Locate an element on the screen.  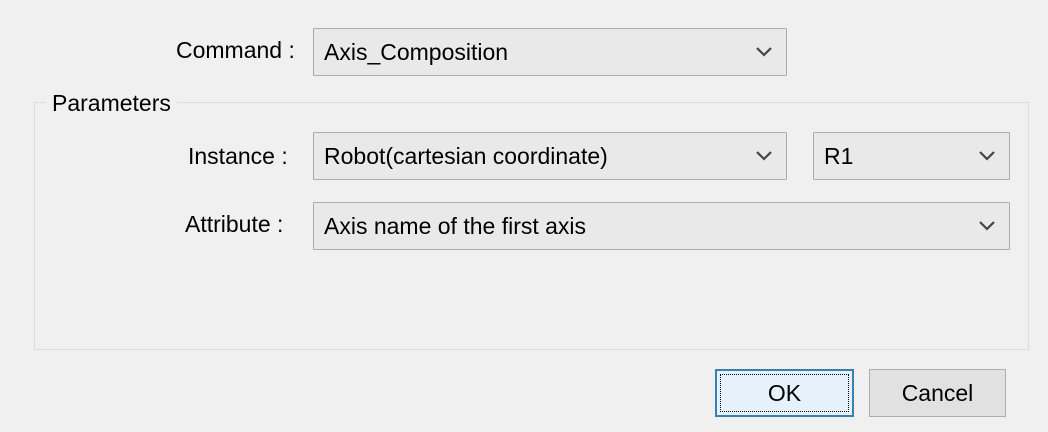
ok-button: OK is located at coordinates (784, 393).